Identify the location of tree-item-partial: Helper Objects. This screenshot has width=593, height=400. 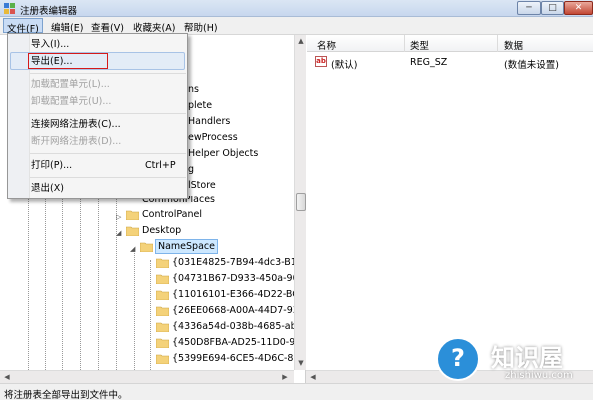
(223, 153).